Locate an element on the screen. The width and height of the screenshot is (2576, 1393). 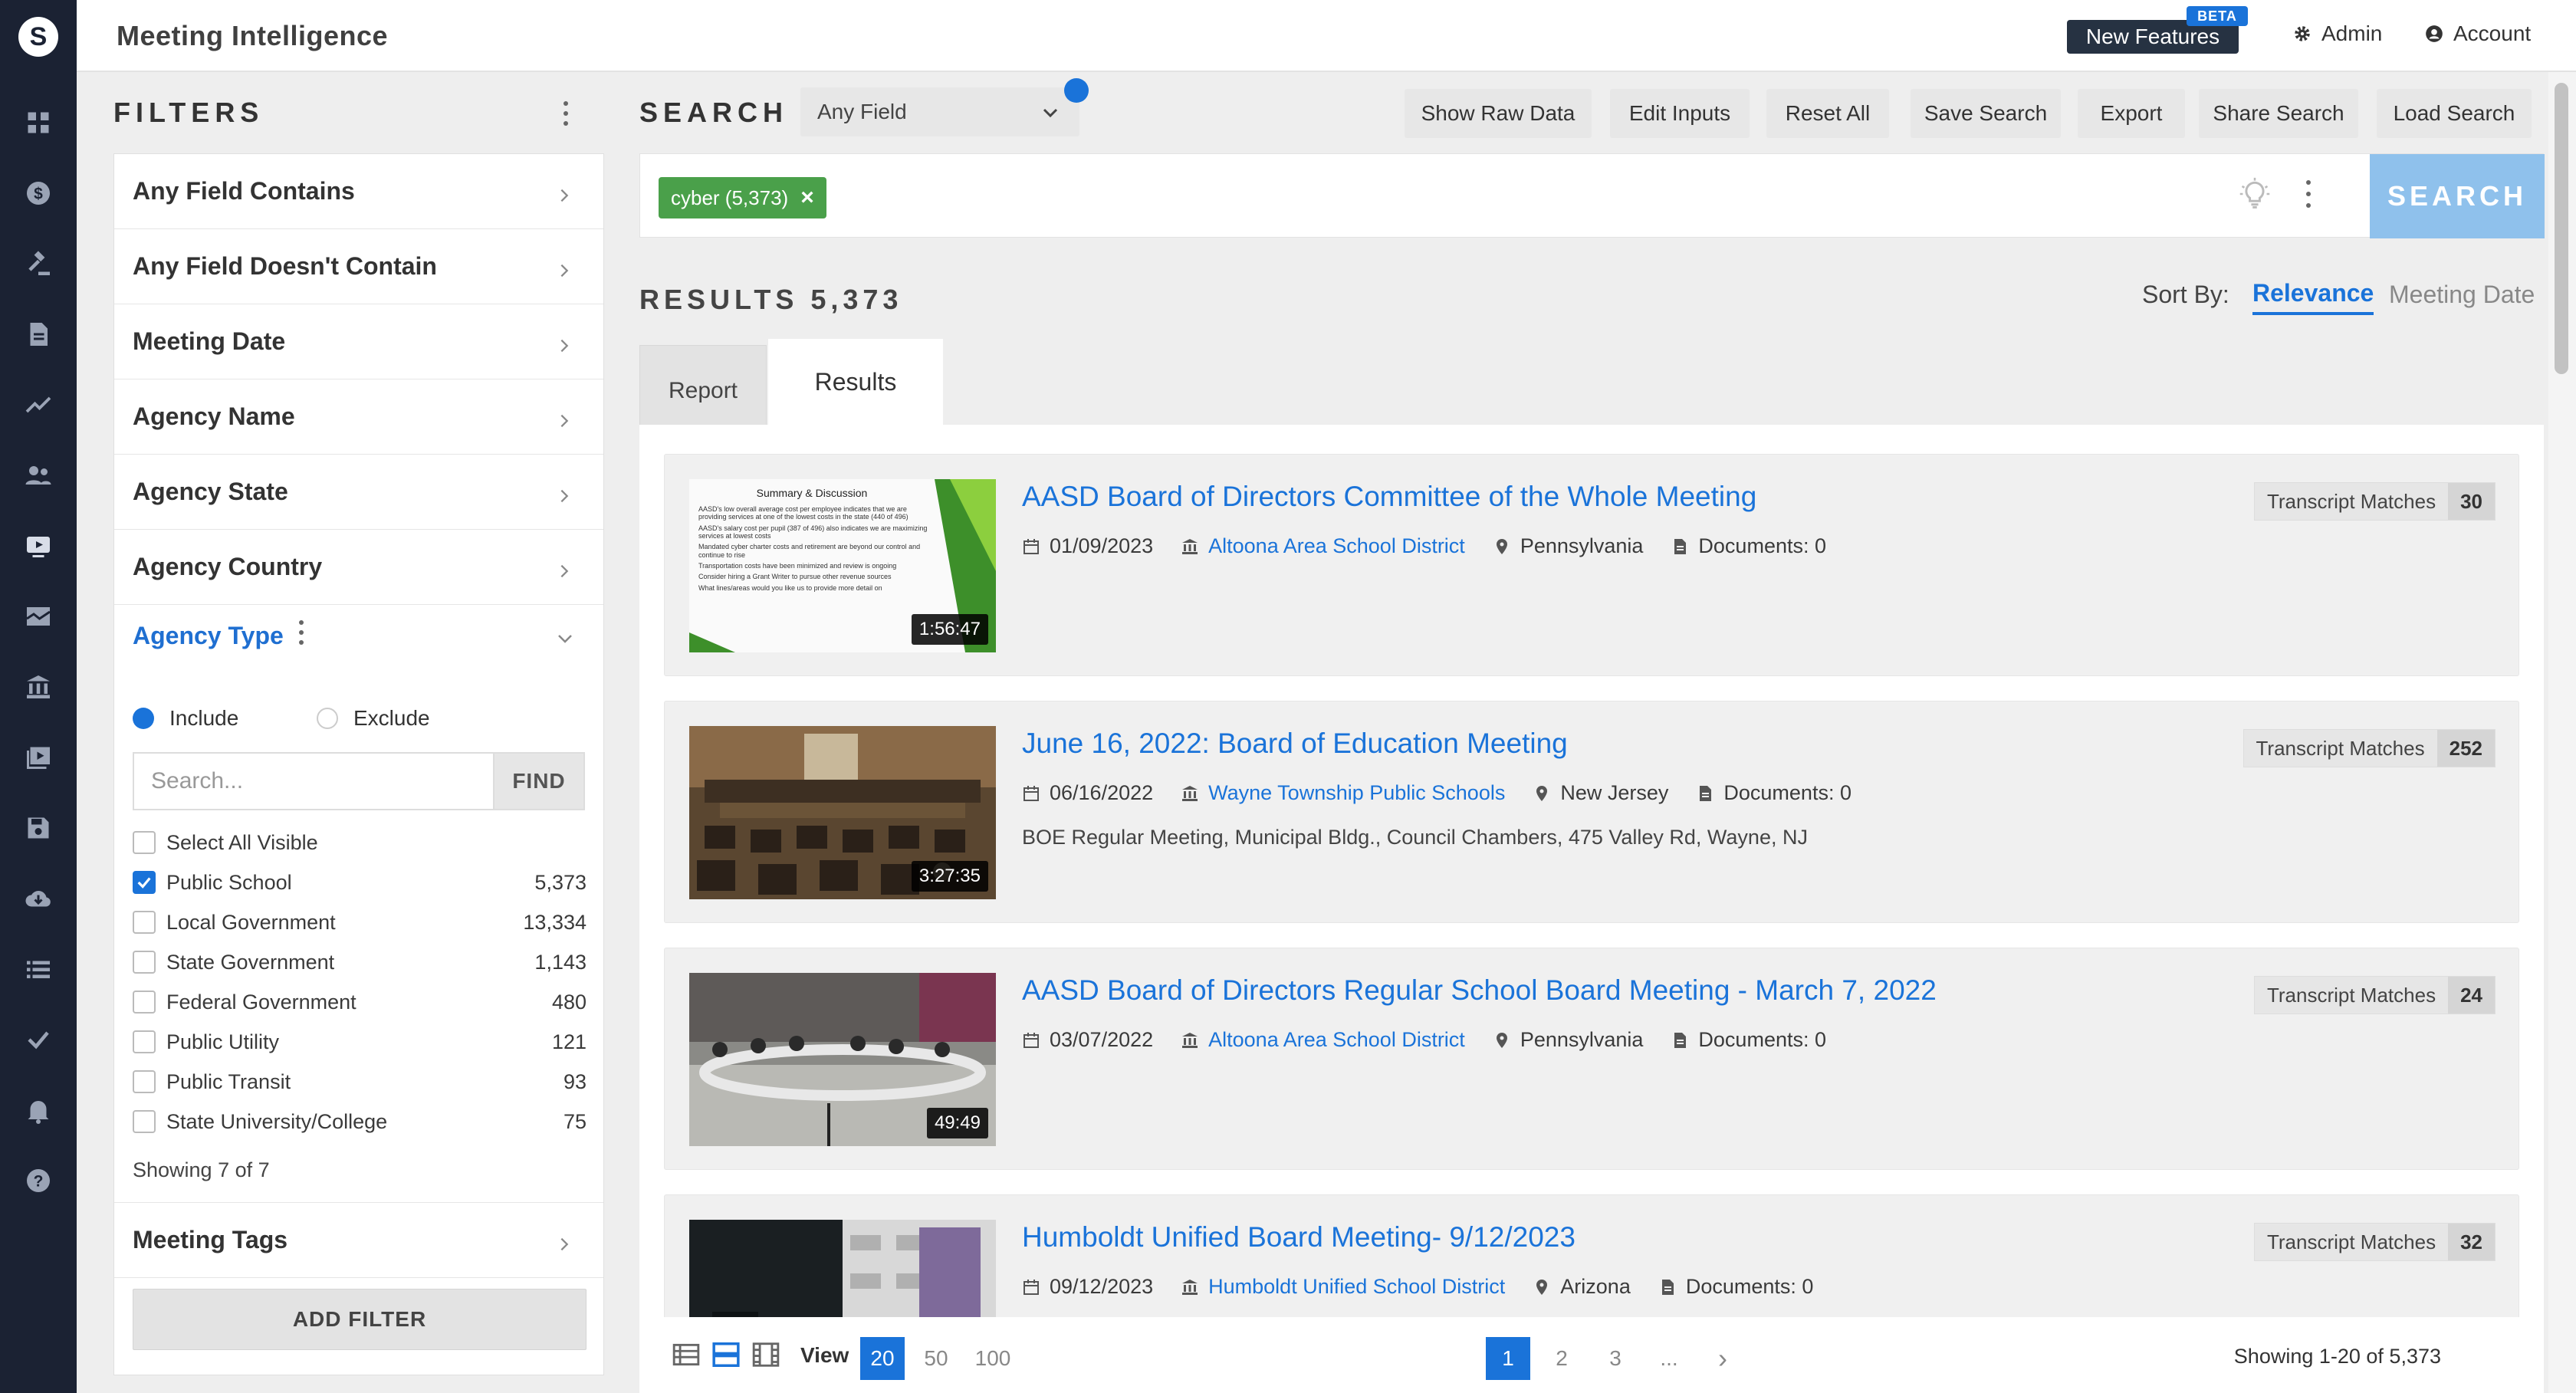
check-icon is located at coordinates (38, 1039).